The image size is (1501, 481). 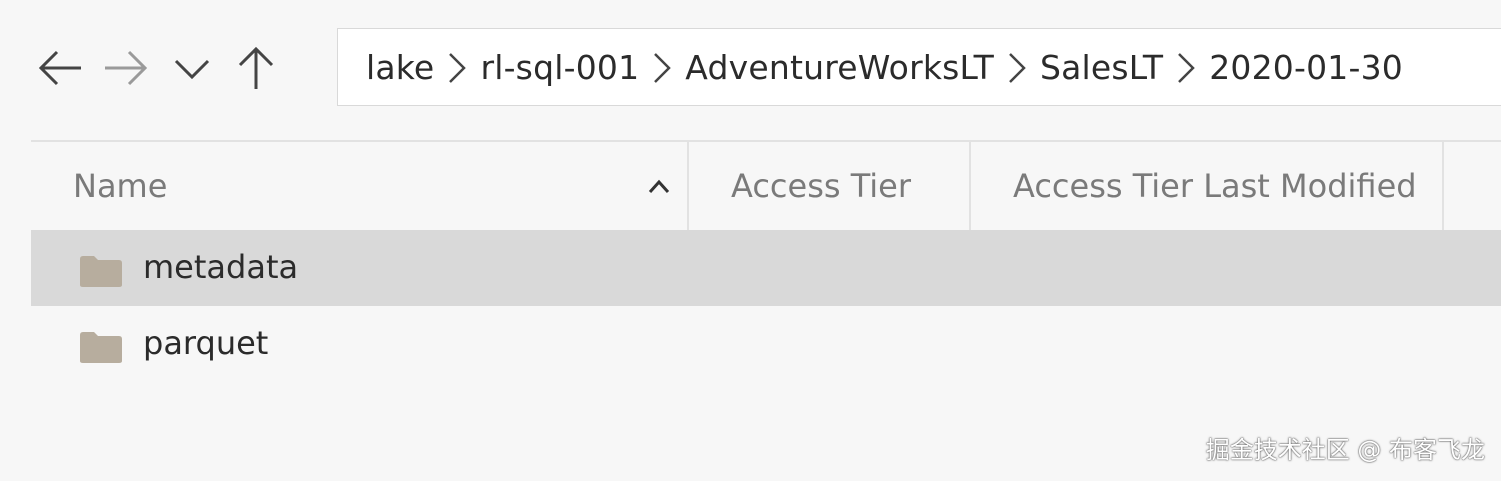 I want to click on forward-button, so click(x=126, y=68).